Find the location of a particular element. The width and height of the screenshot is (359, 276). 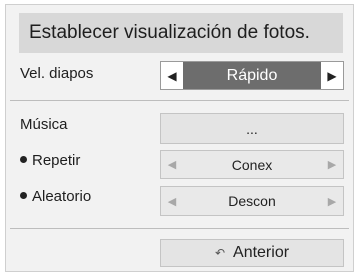

shuffle-value: Descon is located at coordinates (252, 201).